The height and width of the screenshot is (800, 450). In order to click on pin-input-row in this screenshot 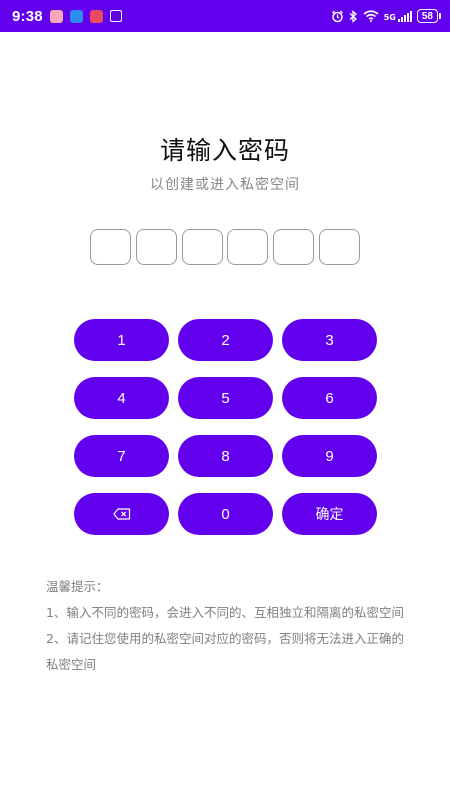, I will do `click(225, 247)`.